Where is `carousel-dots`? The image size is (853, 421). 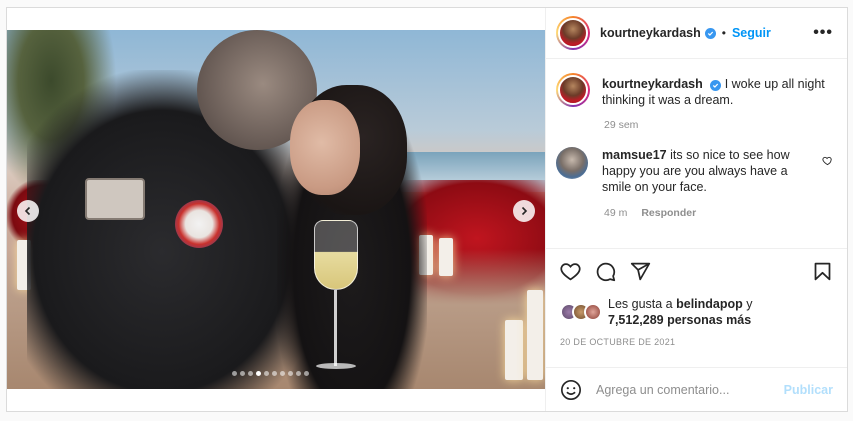 carousel-dots is located at coordinates (270, 373).